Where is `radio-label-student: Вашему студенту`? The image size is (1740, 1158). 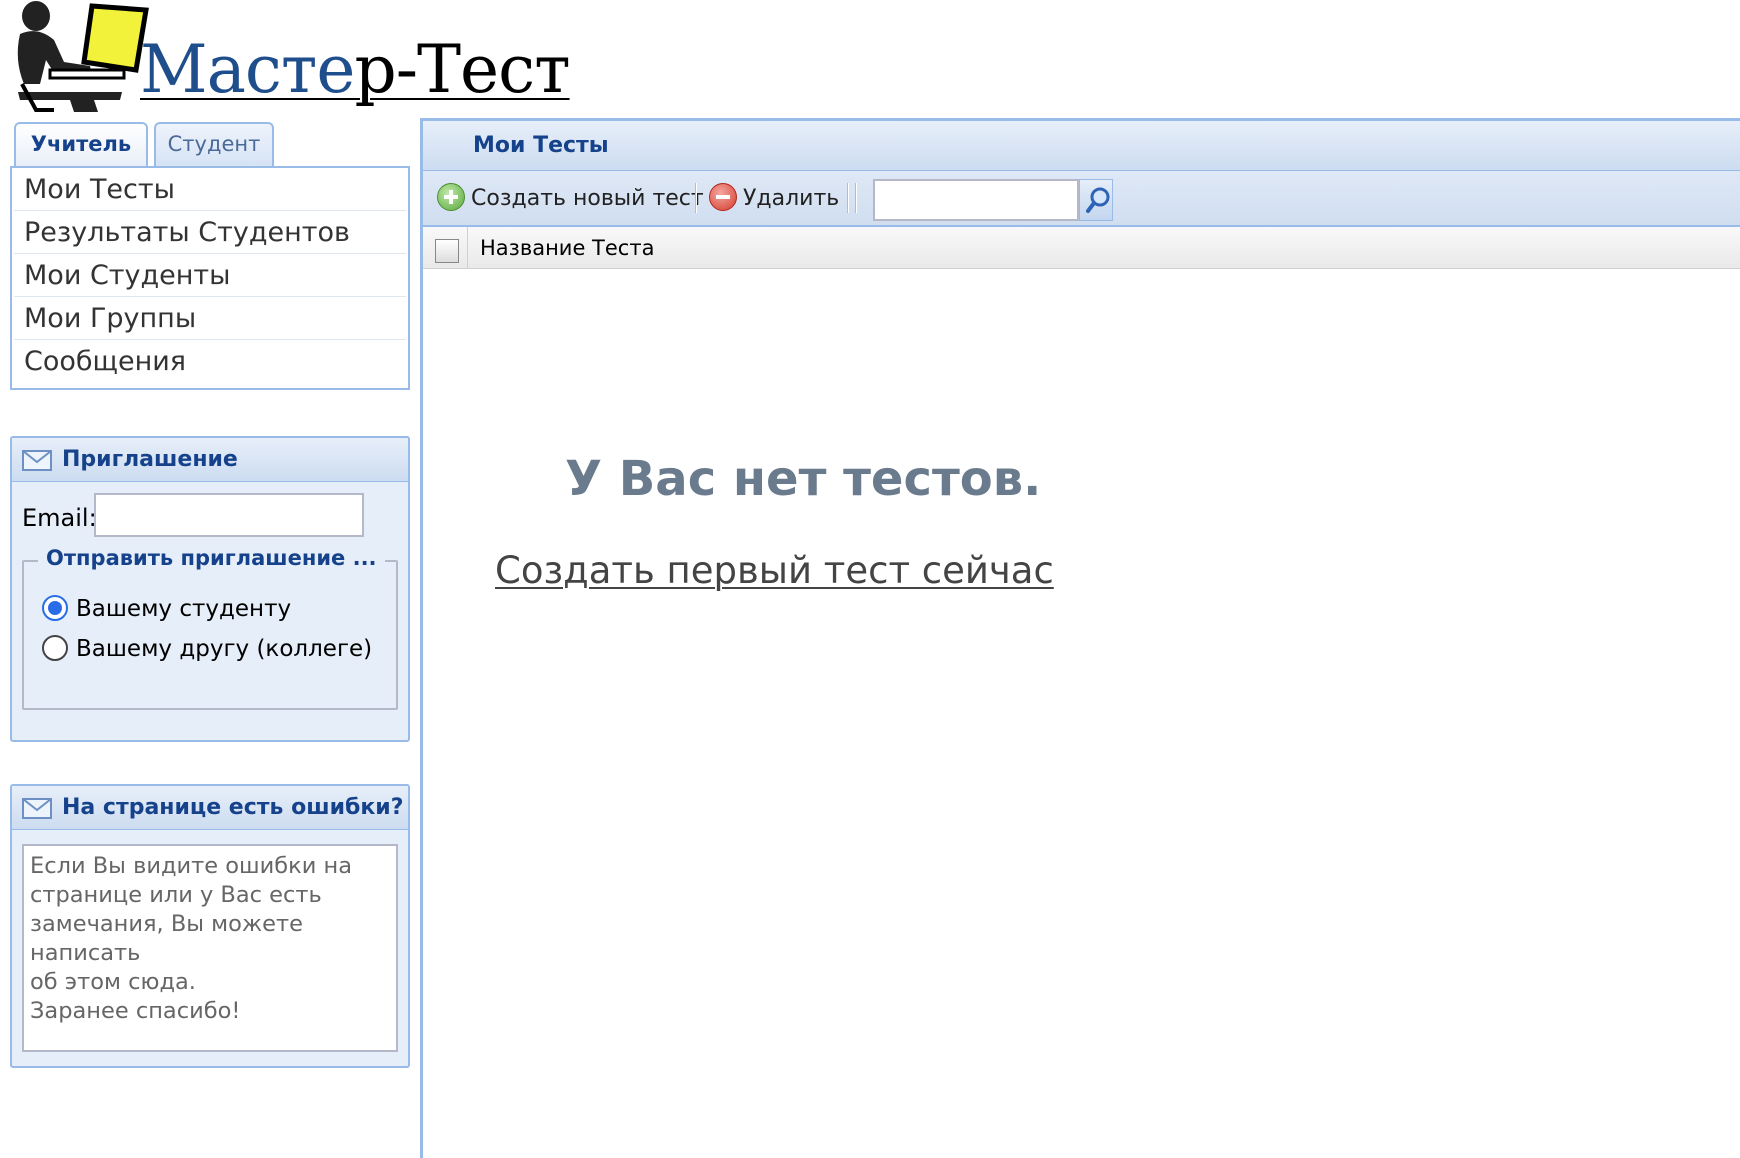
radio-label-student: Вашему студенту is located at coordinates (183, 609).